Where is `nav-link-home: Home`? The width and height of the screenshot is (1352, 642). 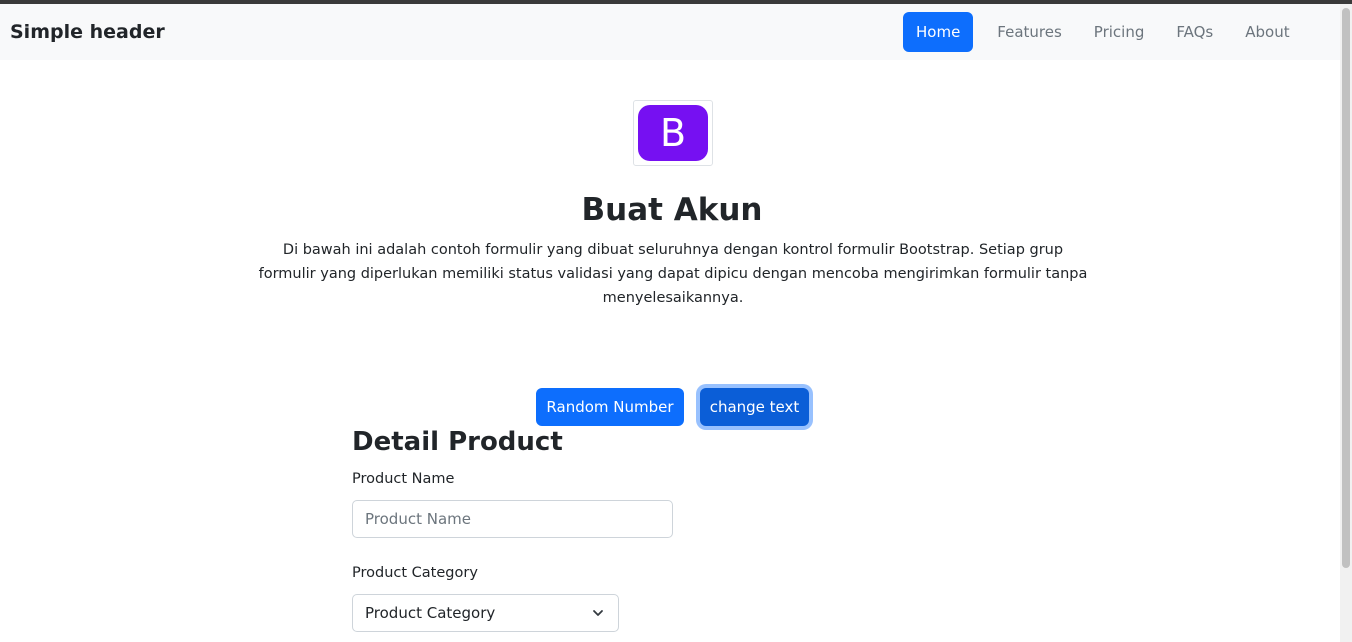 nav-link-home: Home is located at coordinates (938, 32).